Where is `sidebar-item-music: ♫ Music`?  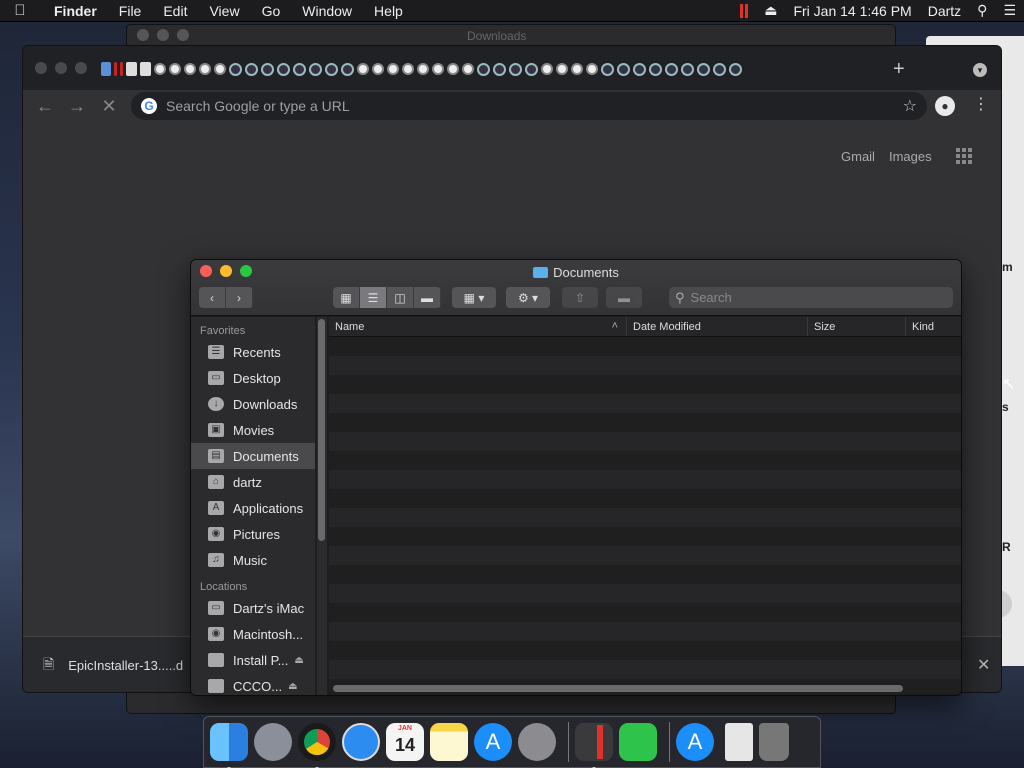
sidebar-item-music: ♫ Music is located at coordinates (253, 560).